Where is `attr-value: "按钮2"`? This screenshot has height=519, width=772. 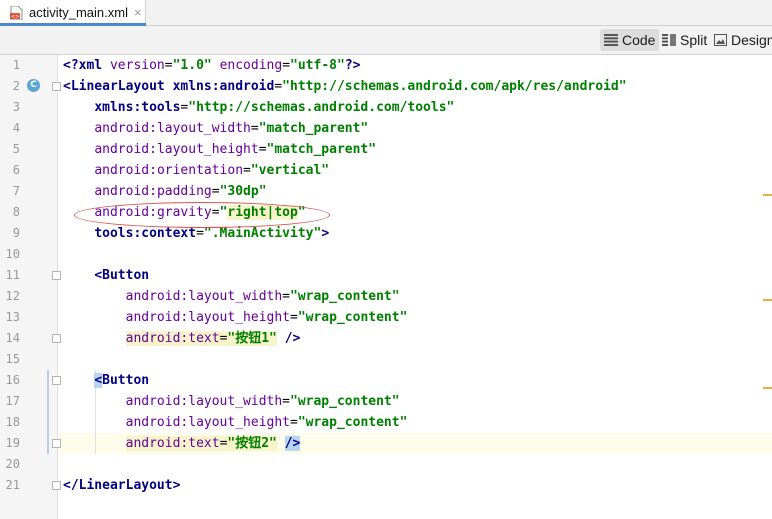 attr-value: "按钮2" is located at coordinates (252, 443).